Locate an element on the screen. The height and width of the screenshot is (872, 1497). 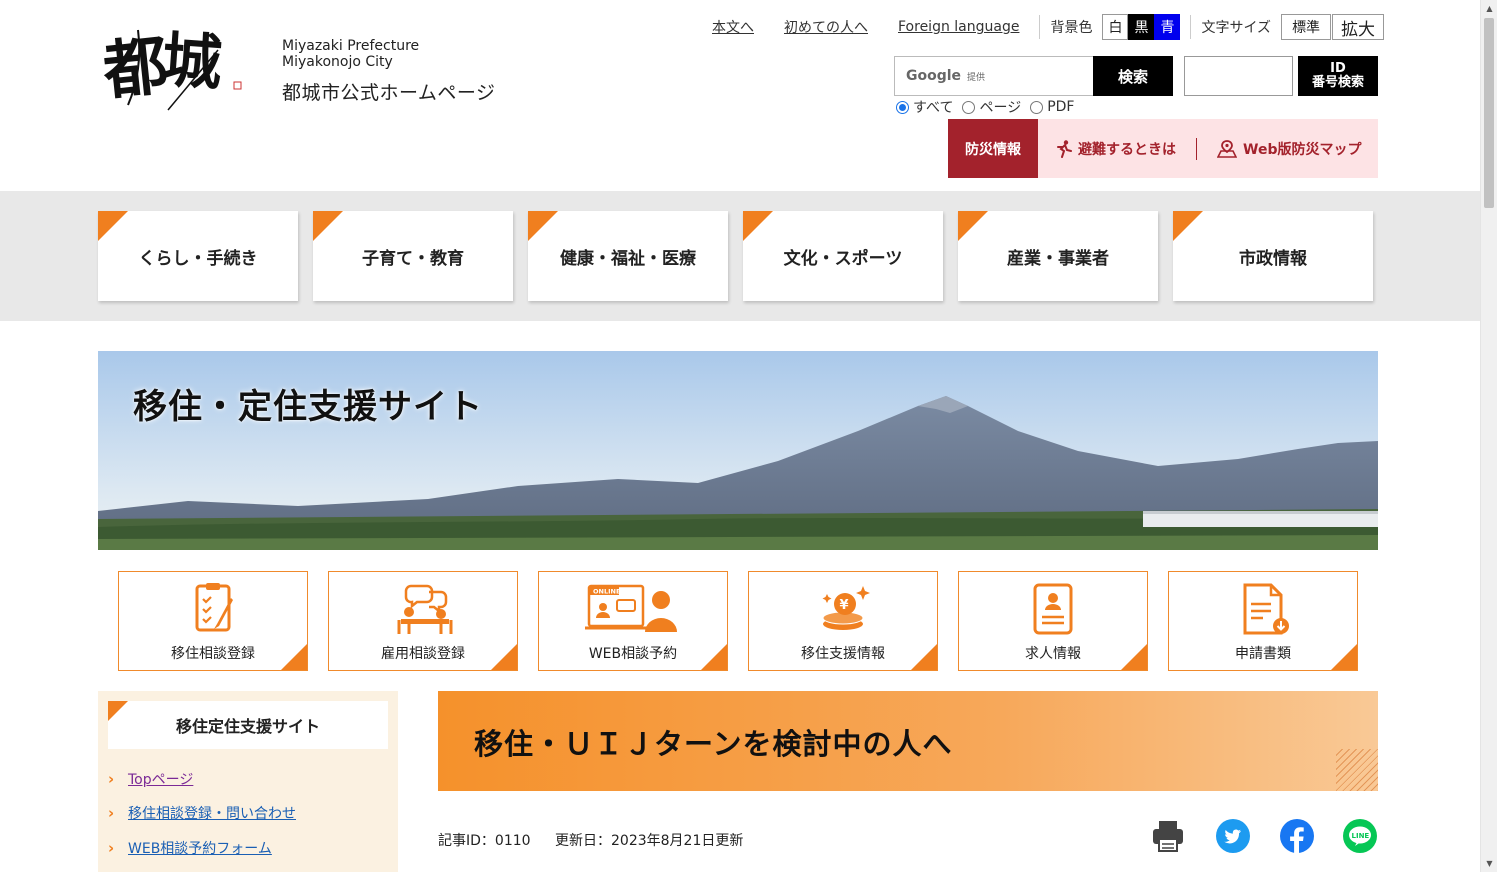
radio-pdf is located at coordinates (1037, 107).